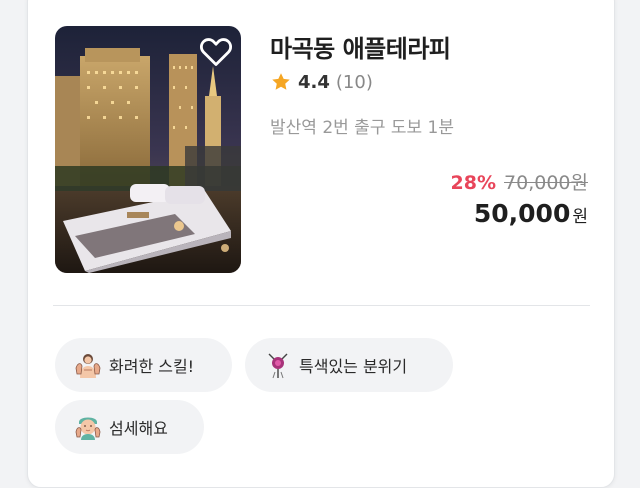  I want to click on original-price: 70,000원, so click(546, 183).